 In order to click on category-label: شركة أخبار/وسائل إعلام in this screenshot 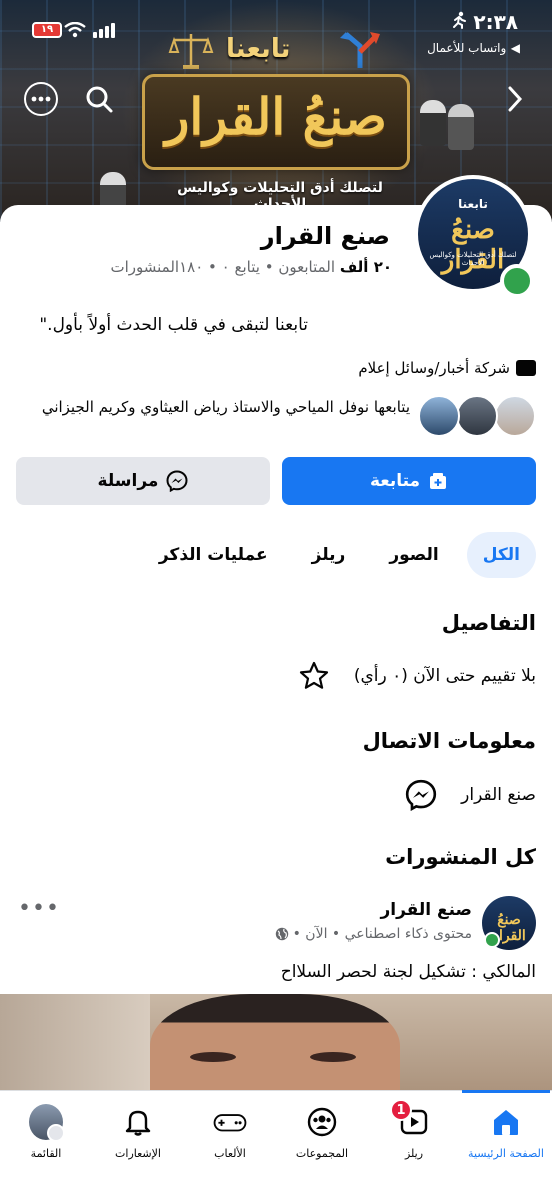, I will do `click(434, 368)`.